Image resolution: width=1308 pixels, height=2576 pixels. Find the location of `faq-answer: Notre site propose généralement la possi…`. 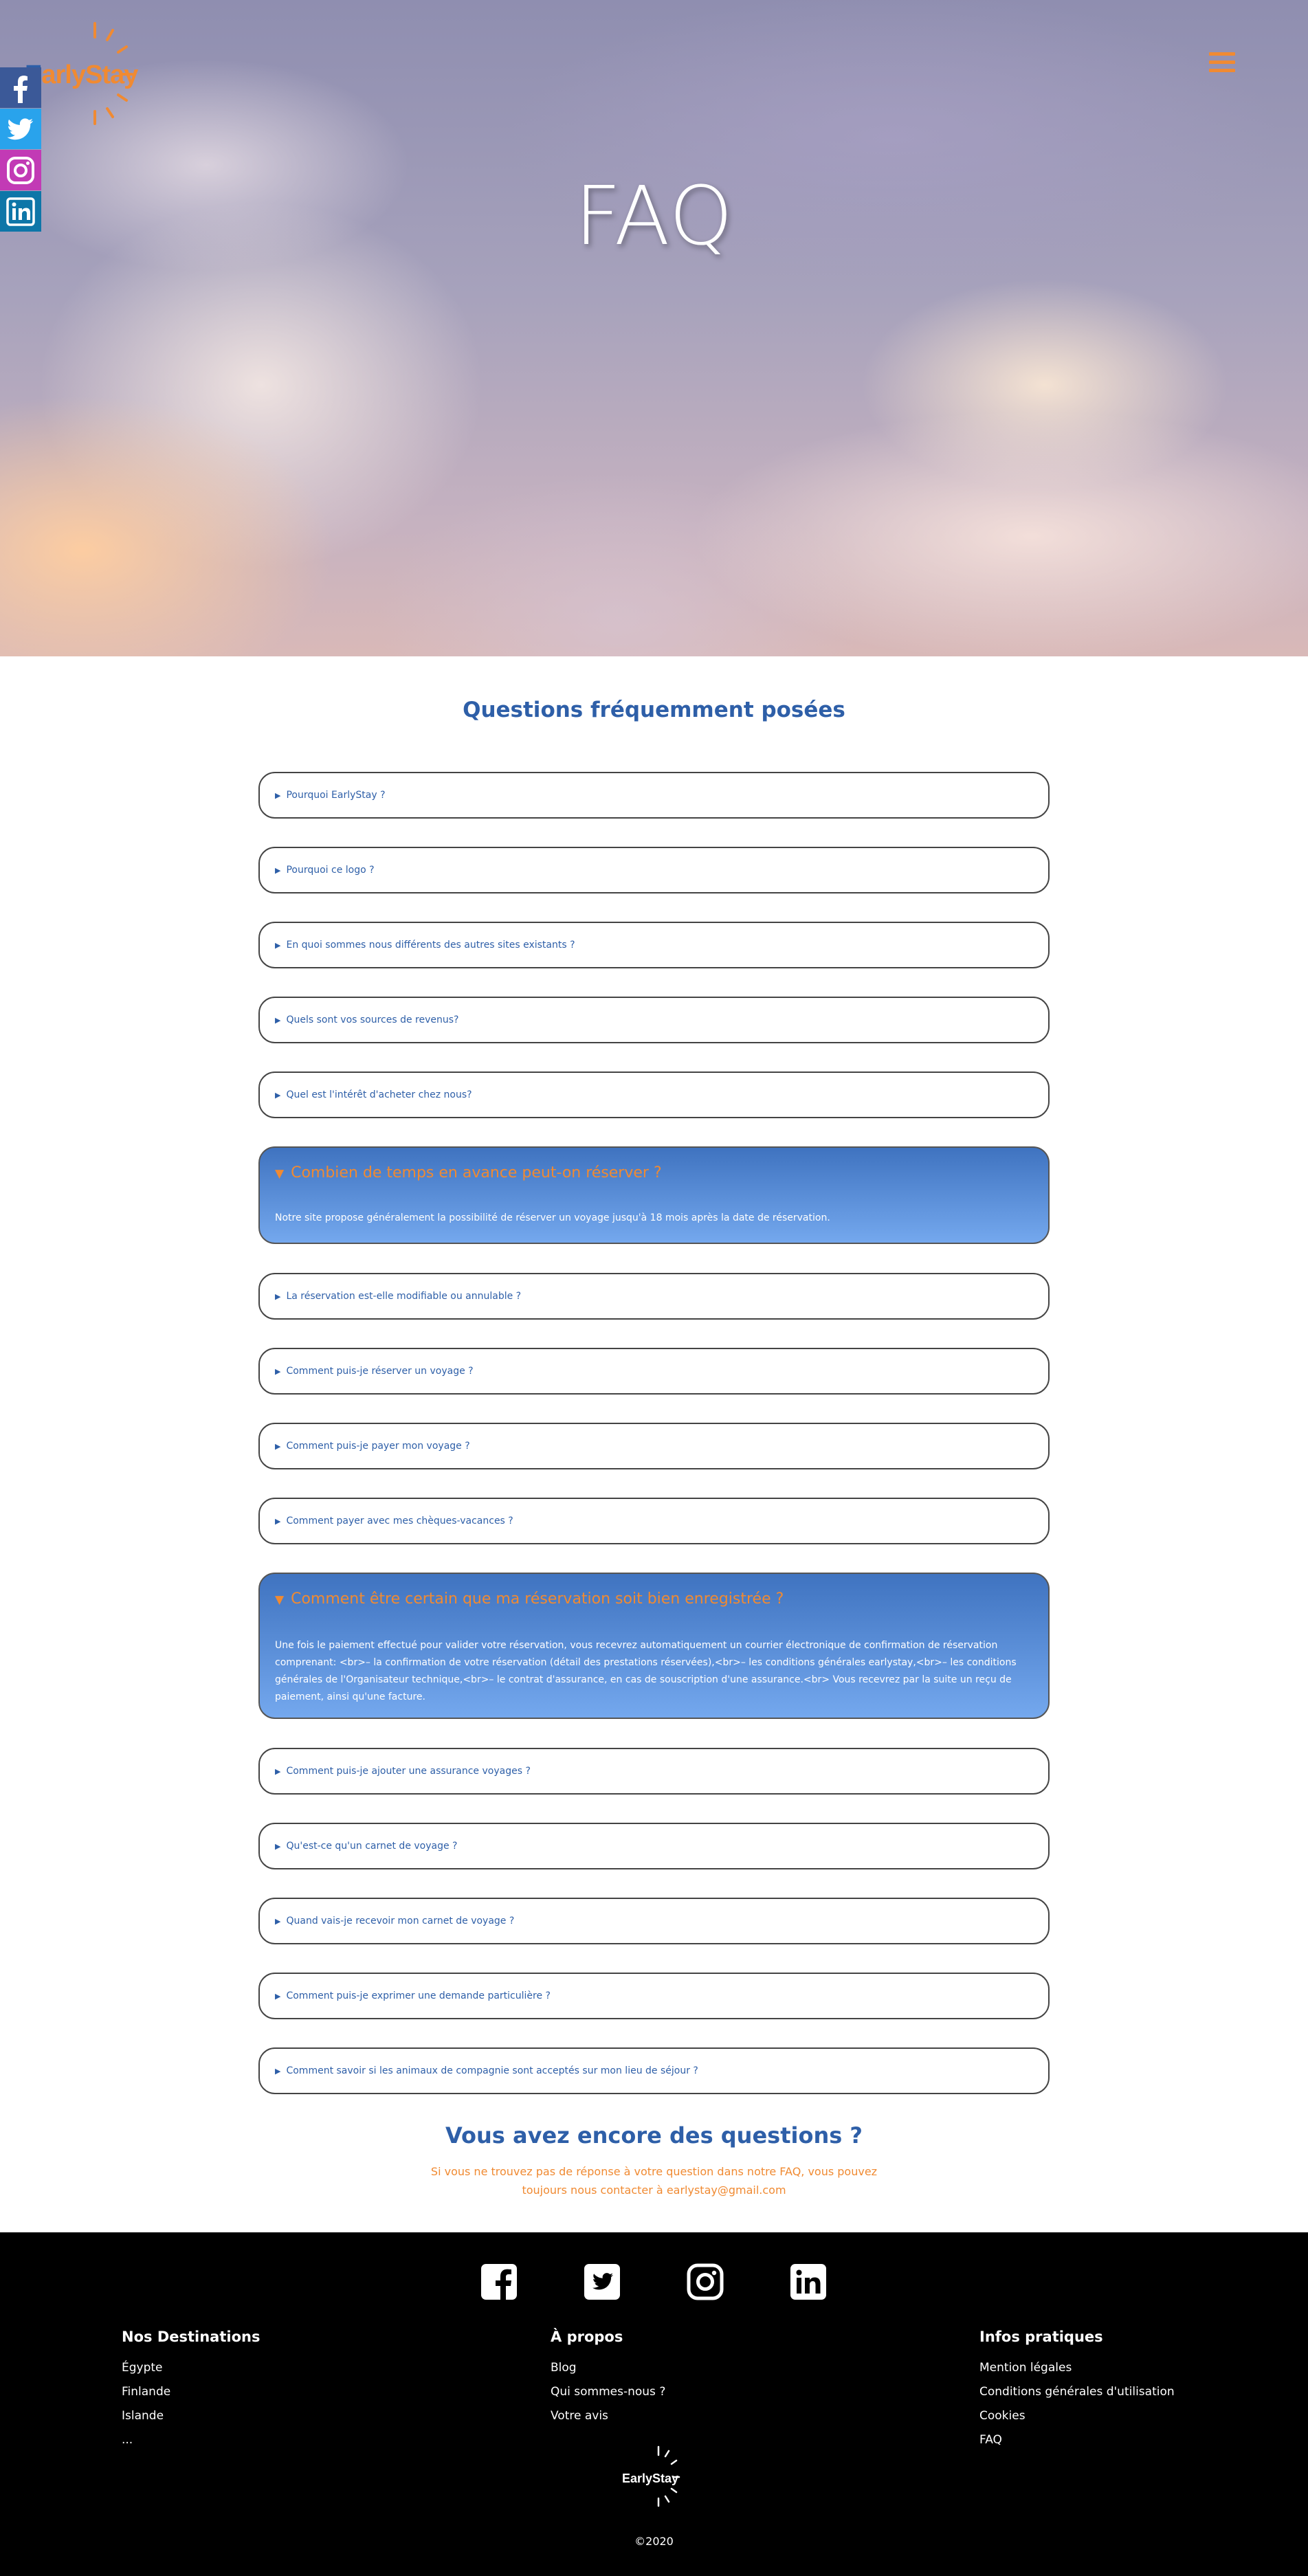

faq-answer: Notre site propose généralement la possi… is located at coordinates (552, 1217).